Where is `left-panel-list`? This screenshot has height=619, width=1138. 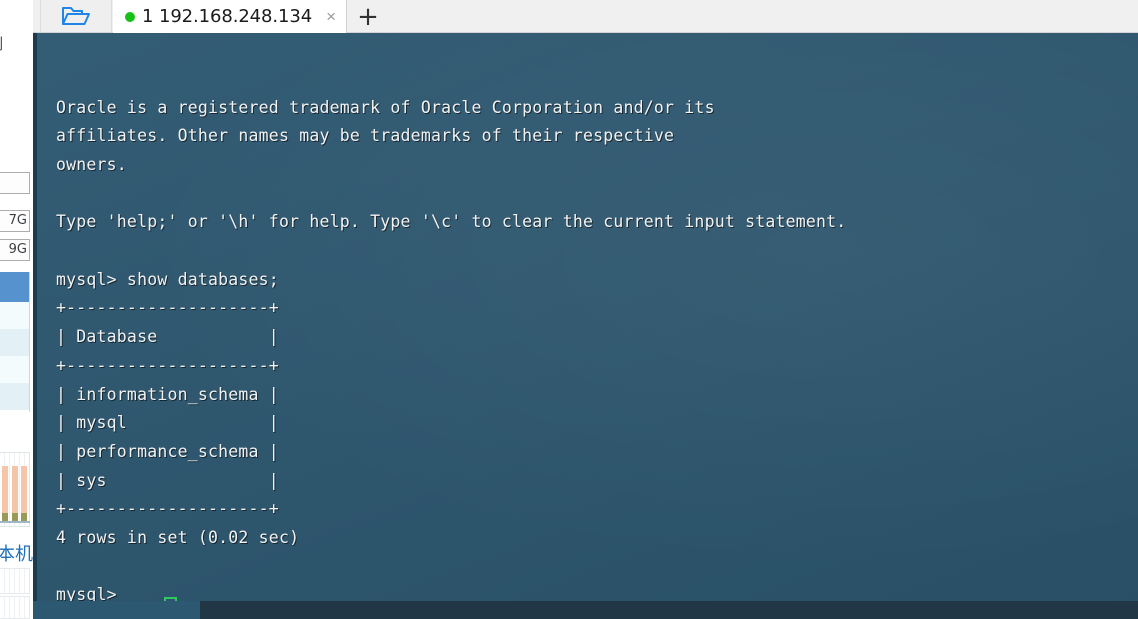
left-panel-list is located at coordinates (15, 342).